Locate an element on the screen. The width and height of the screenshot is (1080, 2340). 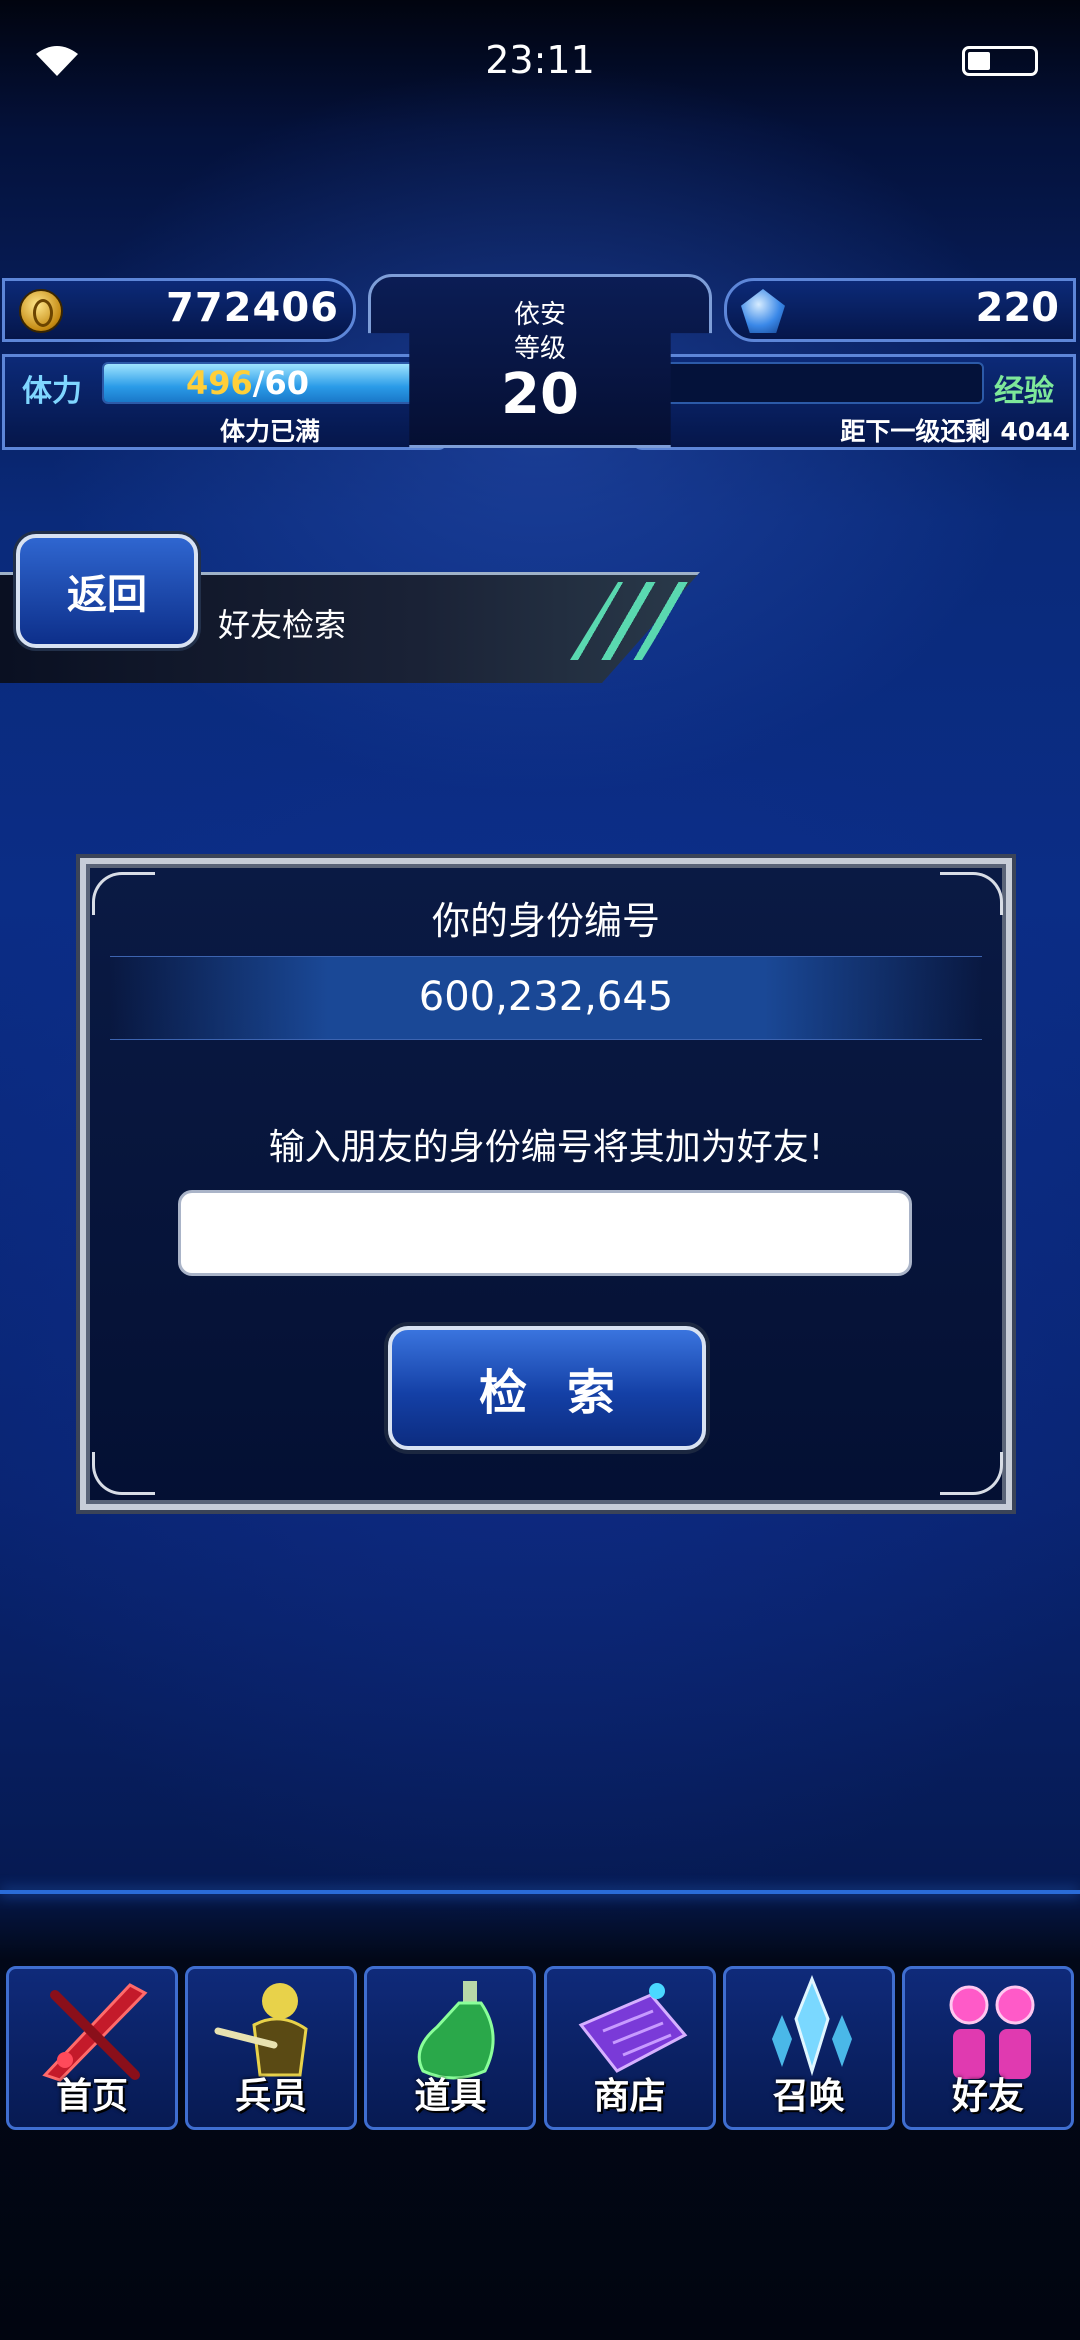
nav-label: 商店 is located at coordinates (629, 2096).